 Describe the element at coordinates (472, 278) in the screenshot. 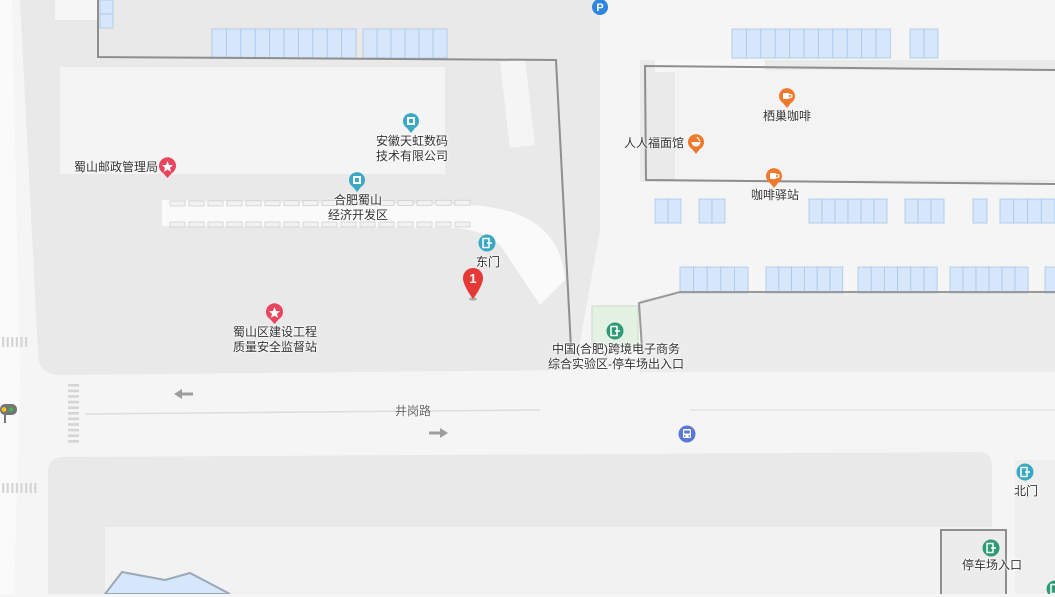

I see `marker-number: 1` at that location.